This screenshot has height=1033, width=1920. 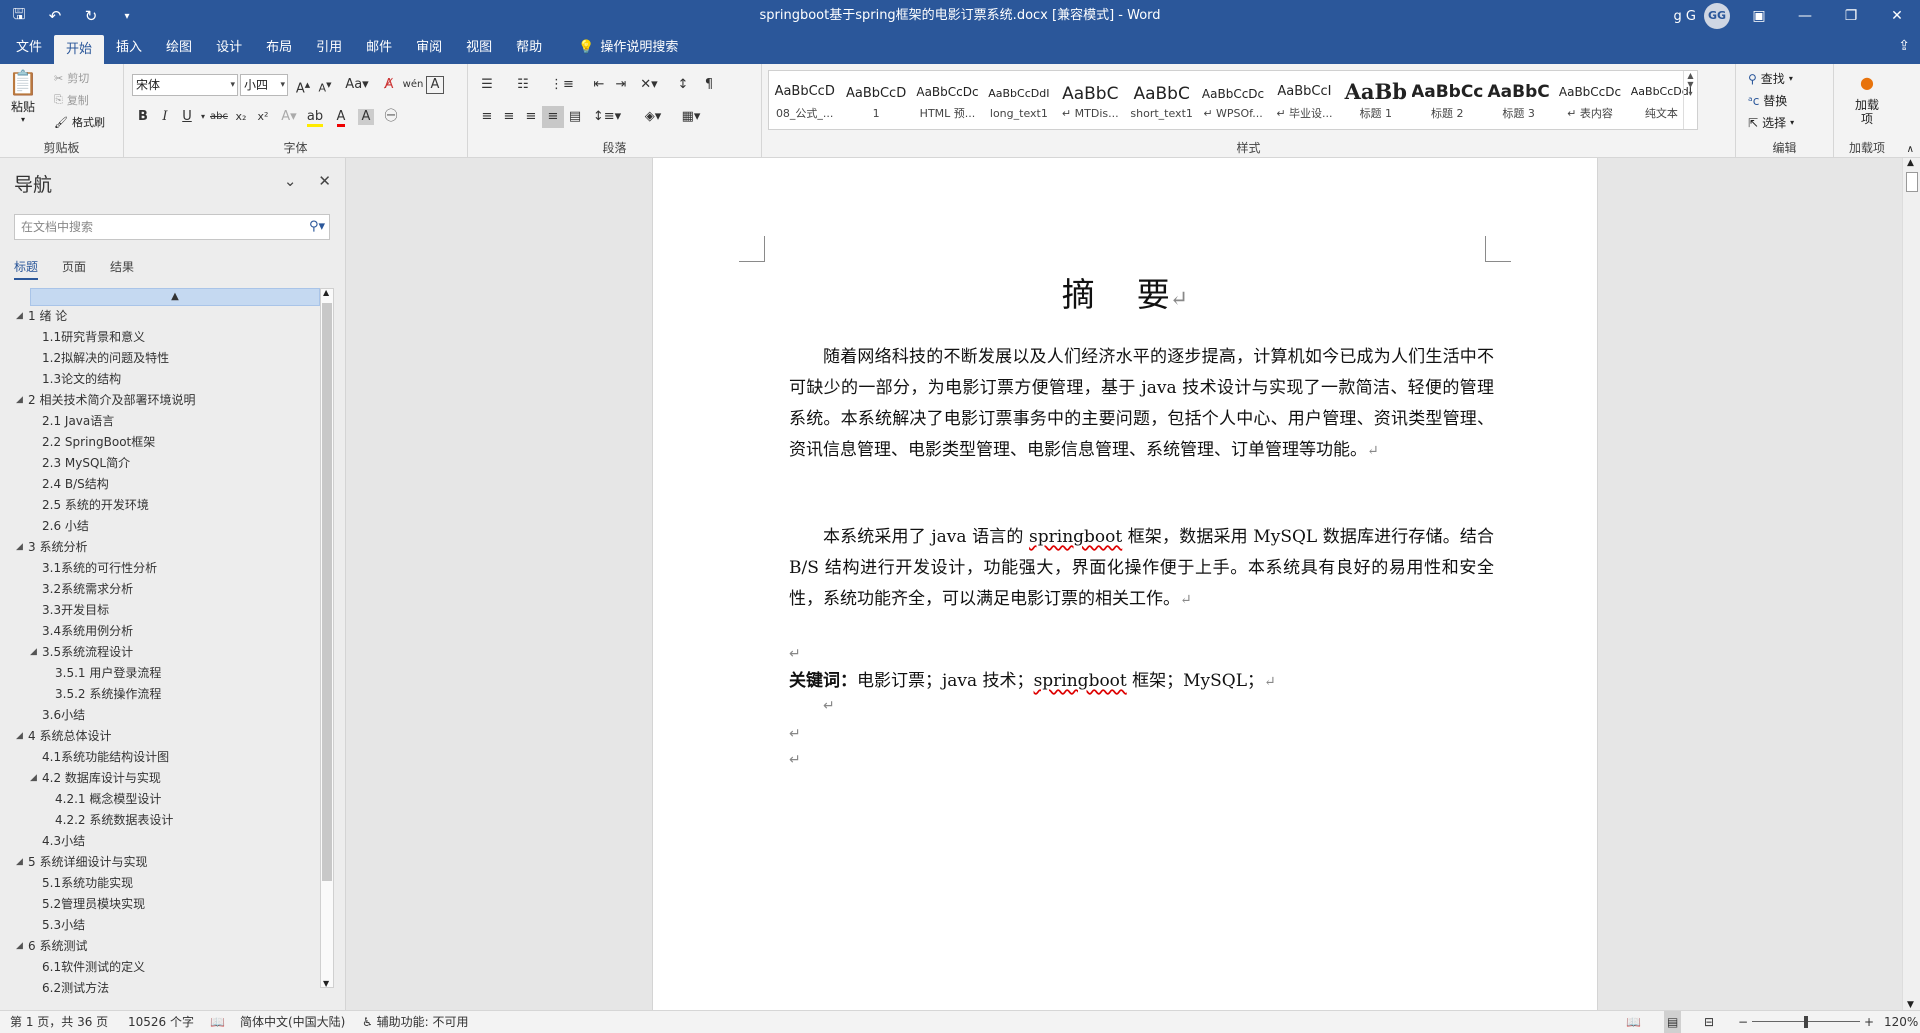 What do you see at coordinates (264, 85) in the screenshot?
I see `font-size-select: 小四 ▾` at bounding box center [264, 85].